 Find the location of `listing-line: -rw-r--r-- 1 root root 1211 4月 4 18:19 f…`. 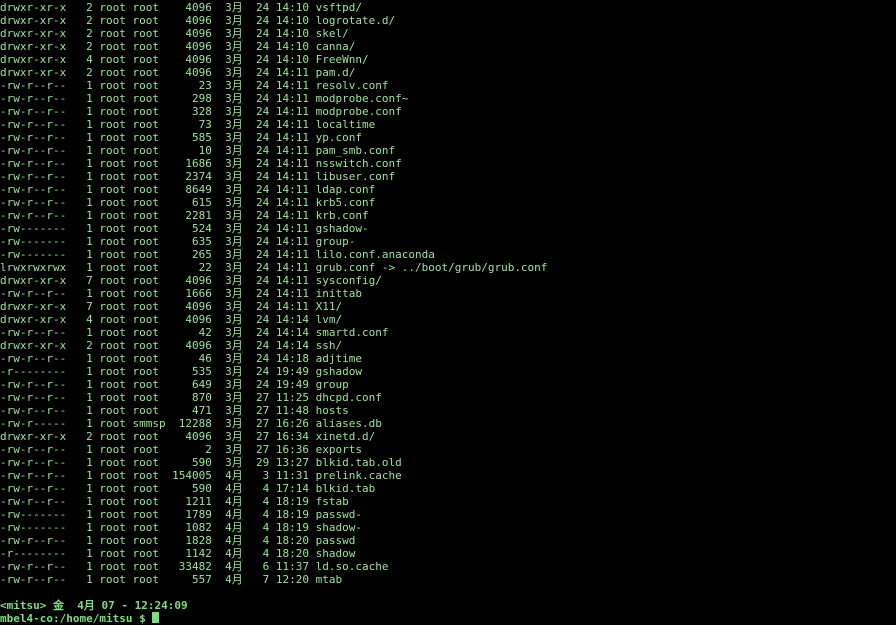

listing-line: -rw-r--r-- 1 root root 1211 4月 4 18:19 f… is located at coordinates (174, 501).